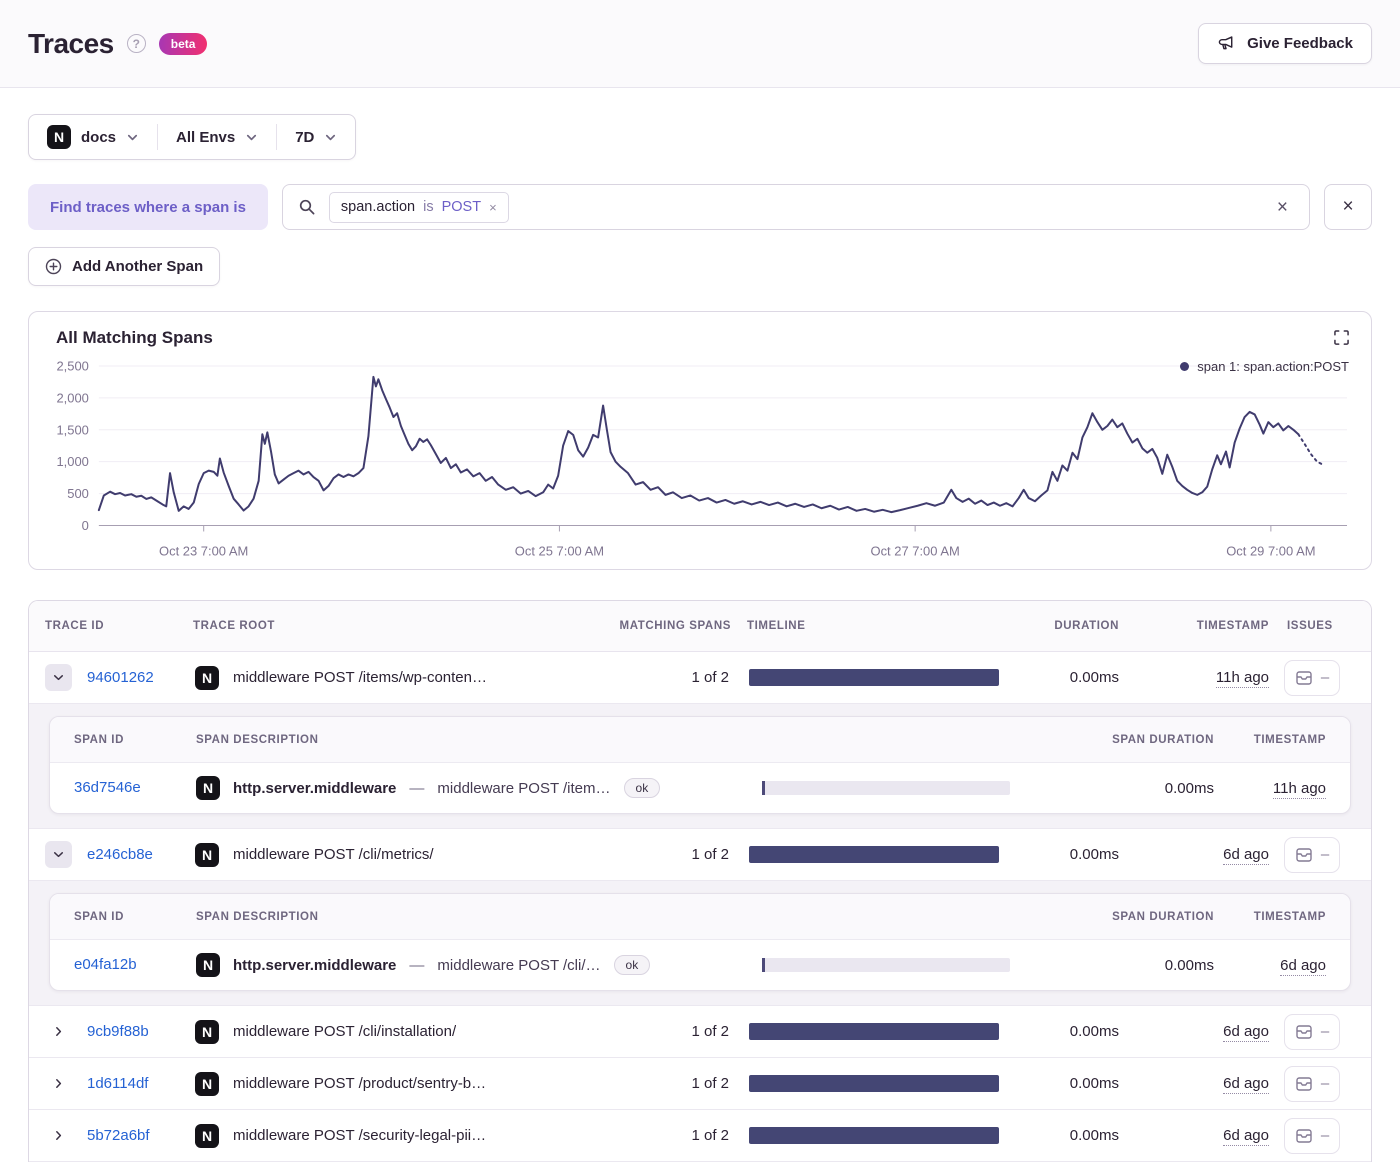  Describe the element at coordinates (78, 493) in the screenshot. I see `svg-text: 500` at that location.